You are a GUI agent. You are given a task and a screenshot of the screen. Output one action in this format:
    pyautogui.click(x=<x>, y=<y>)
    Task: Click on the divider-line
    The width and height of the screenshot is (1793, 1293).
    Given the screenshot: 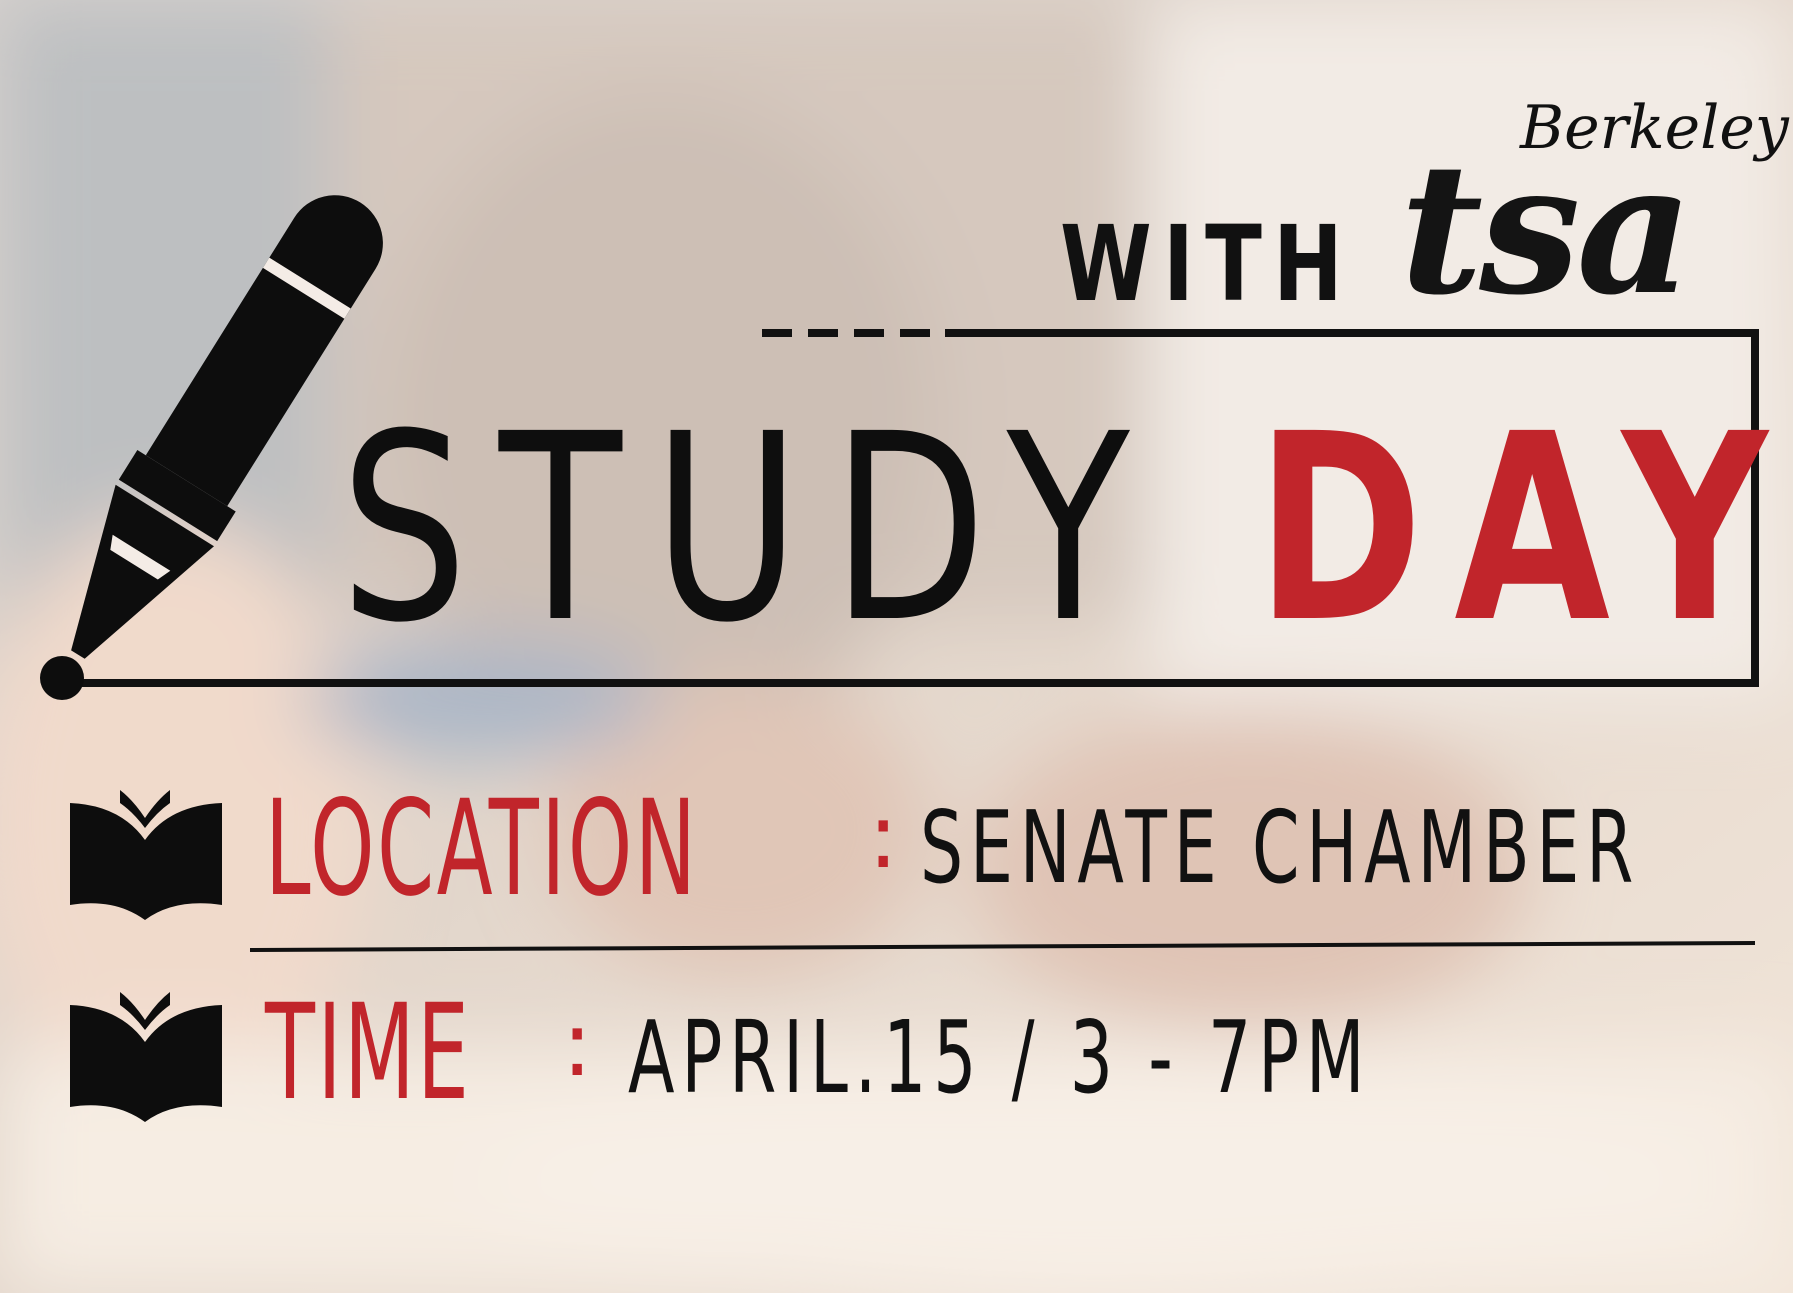 What is the action you would take?
    pyautogui.click(x=1002, y=946)
    